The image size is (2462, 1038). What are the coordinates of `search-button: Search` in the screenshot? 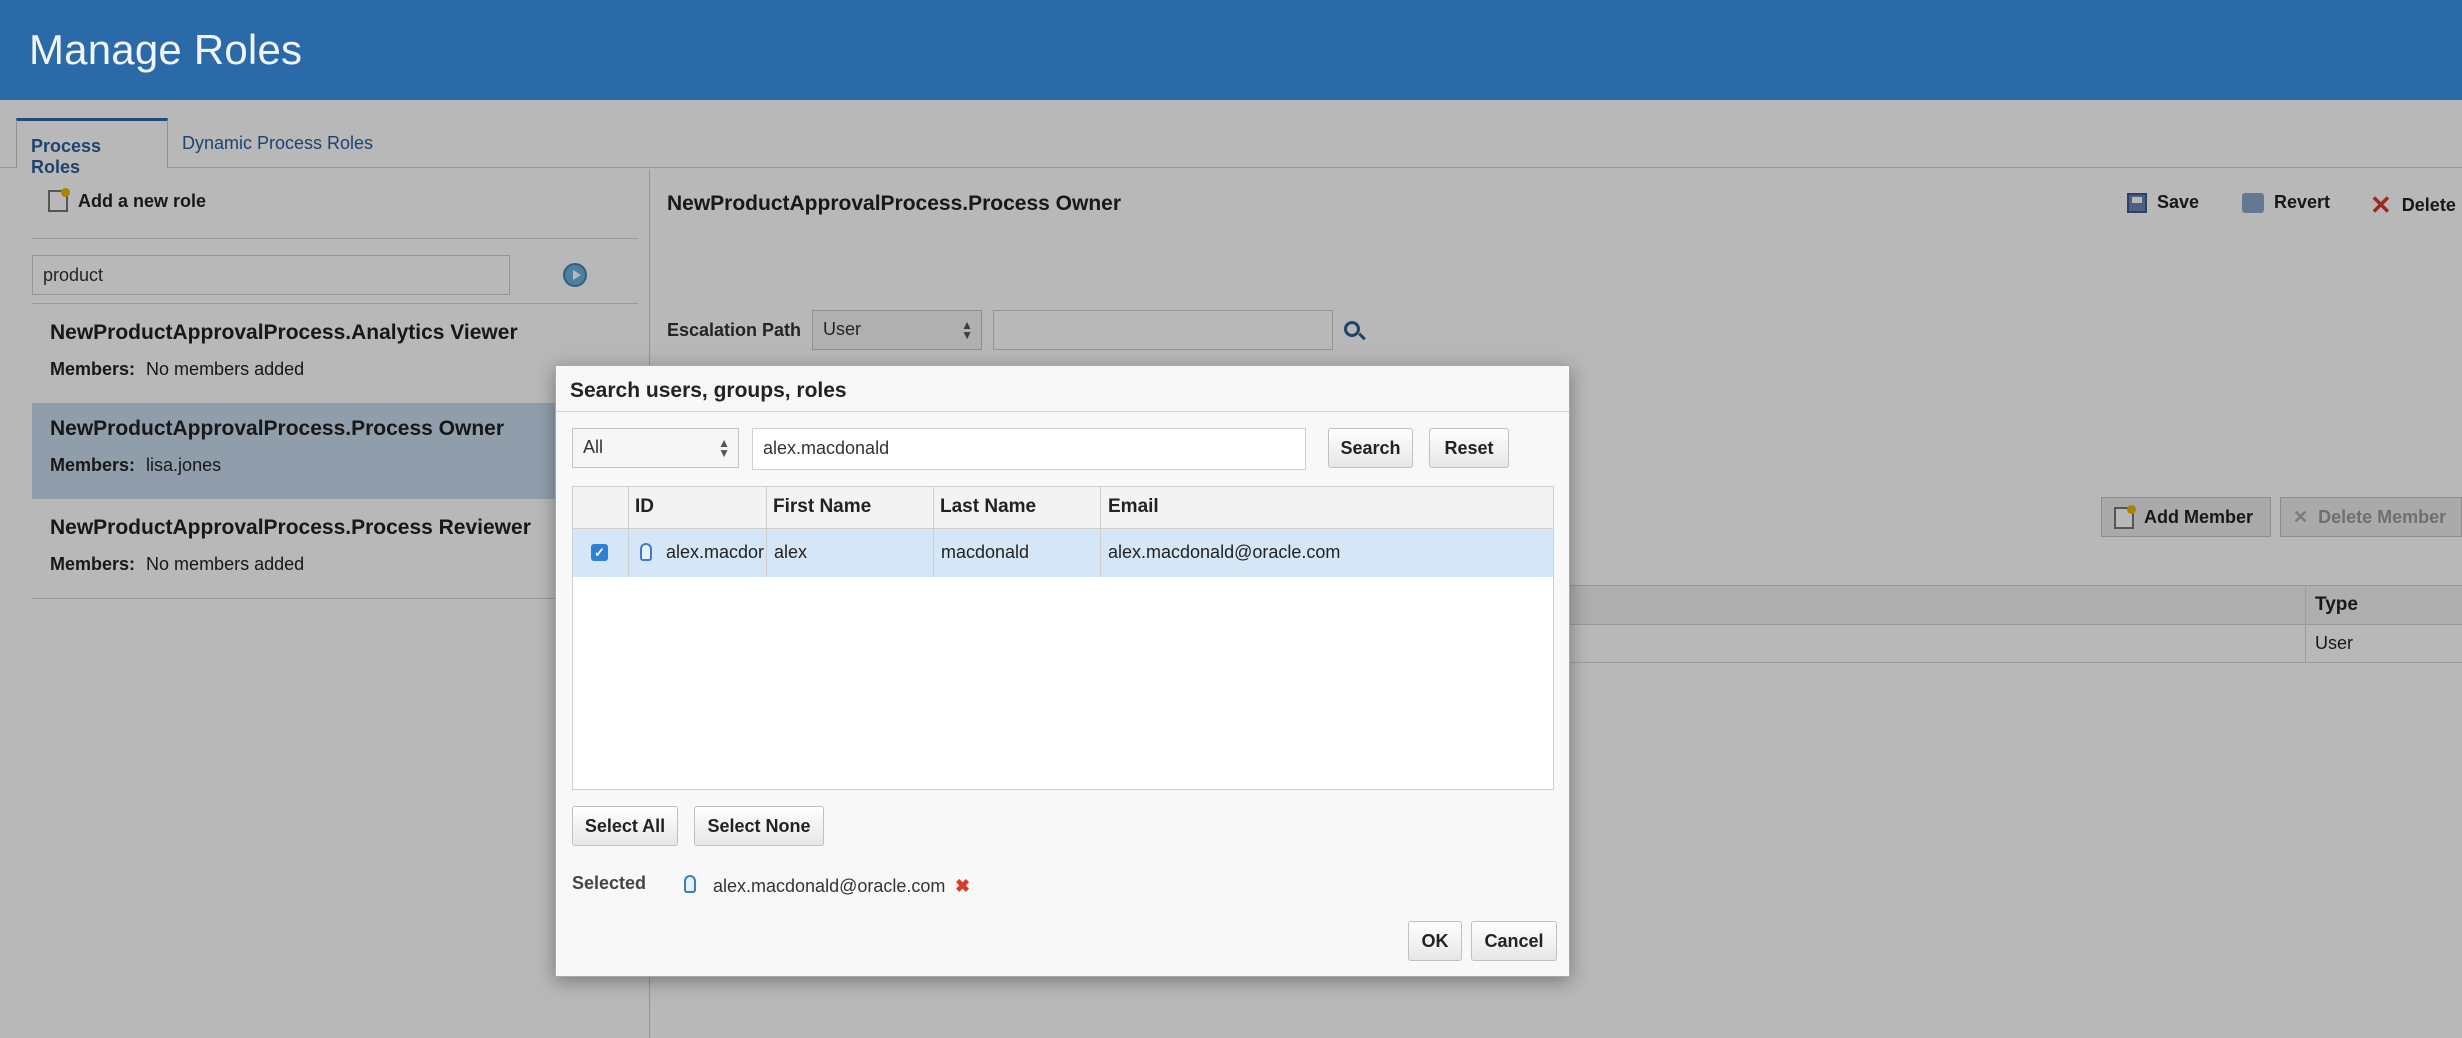 It's located at (1370, 448).